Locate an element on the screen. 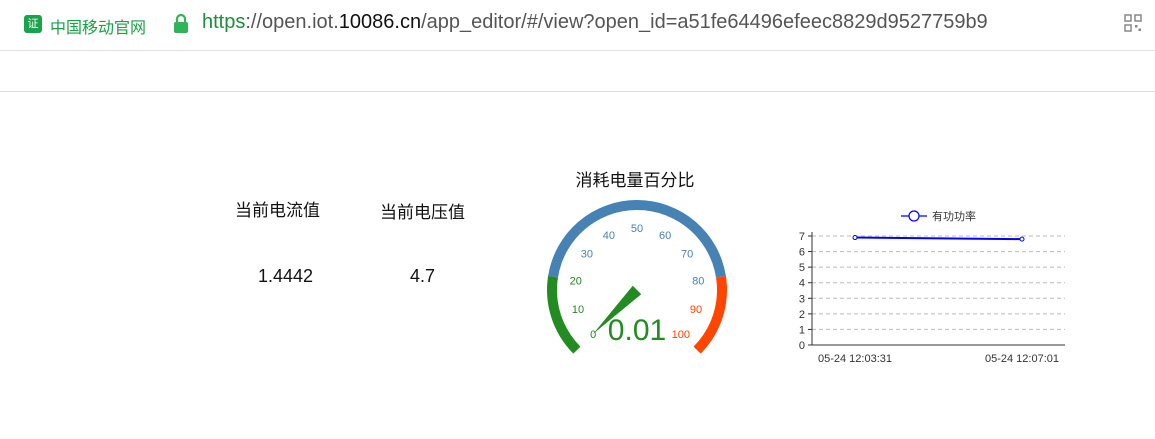 The image size is (1155, 439). site-certificate-icon: 证 is located at coordinates (33, 24).